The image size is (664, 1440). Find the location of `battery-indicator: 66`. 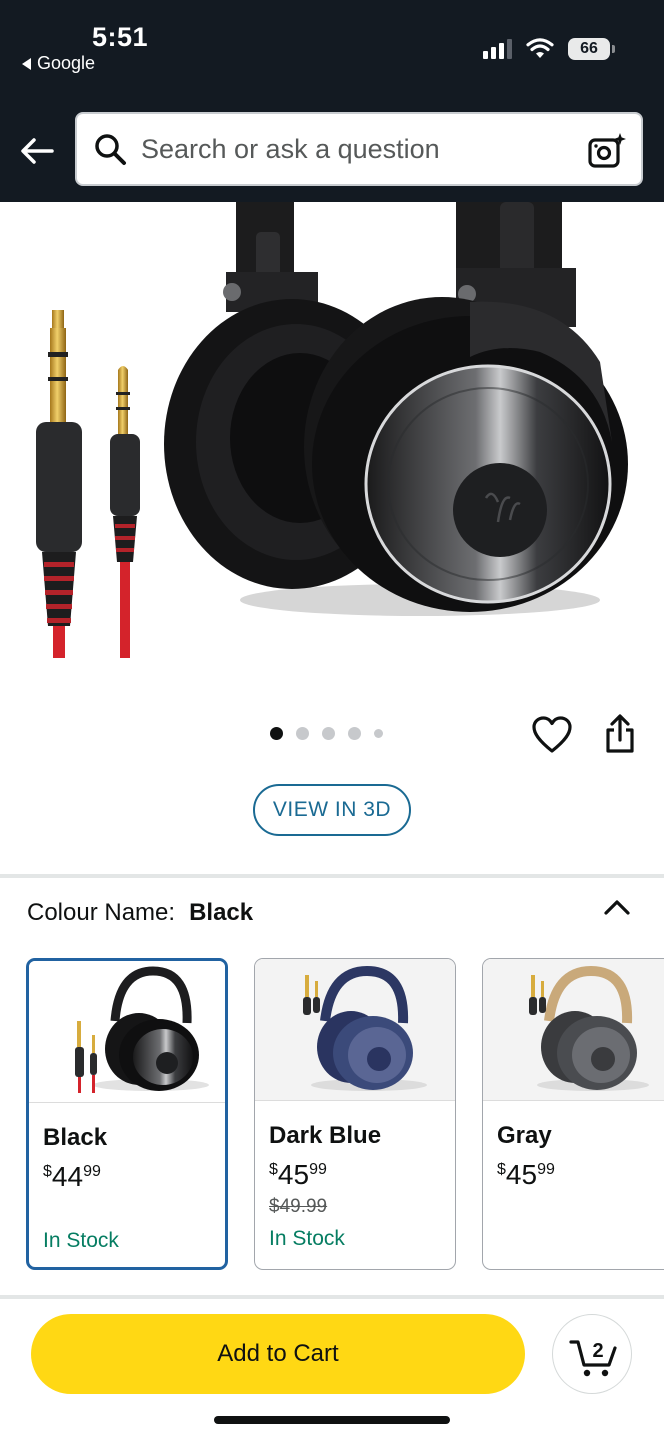

battery-indicator: 66 is located at coordinates (591, 49).